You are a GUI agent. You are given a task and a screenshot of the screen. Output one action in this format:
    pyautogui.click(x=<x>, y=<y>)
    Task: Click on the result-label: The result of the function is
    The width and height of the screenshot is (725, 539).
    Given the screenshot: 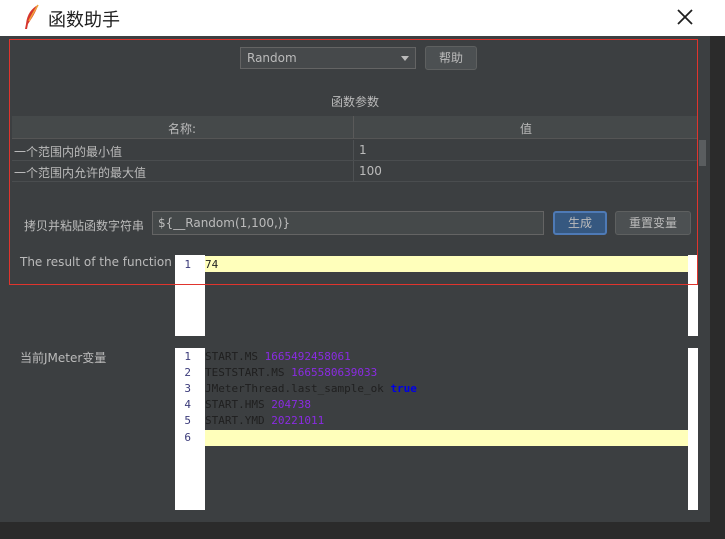 What is the action you would take?
    pyautogui.click(x=103, y=262)
    